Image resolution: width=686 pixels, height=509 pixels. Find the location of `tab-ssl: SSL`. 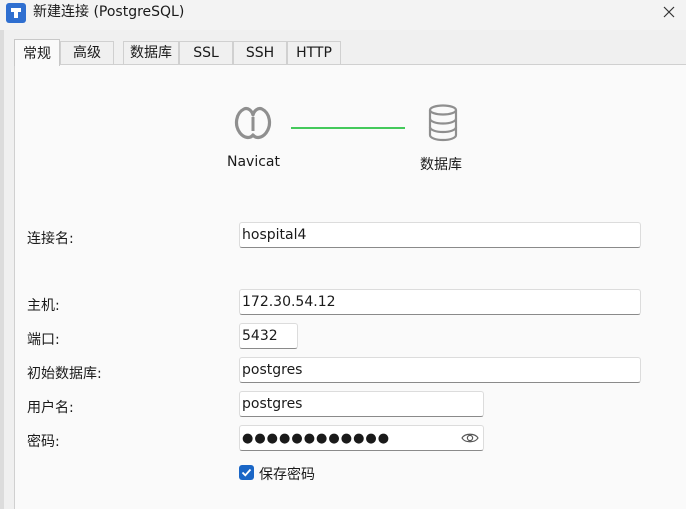

tab-ssl: SSL is located at coordinates (206, 53).